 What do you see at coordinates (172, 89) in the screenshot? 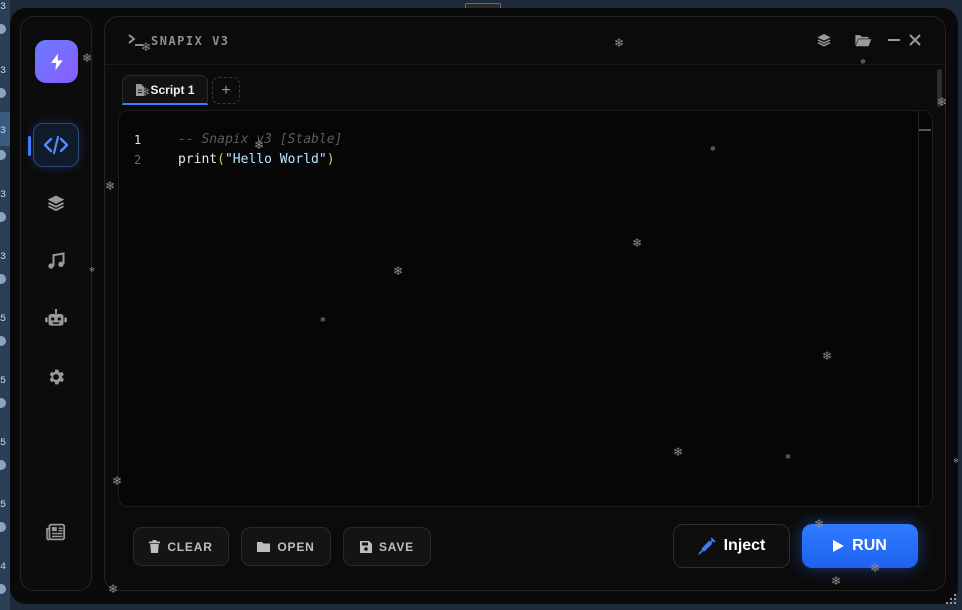
I see `tab-label: Script 1` at bounding box center [172, 89].